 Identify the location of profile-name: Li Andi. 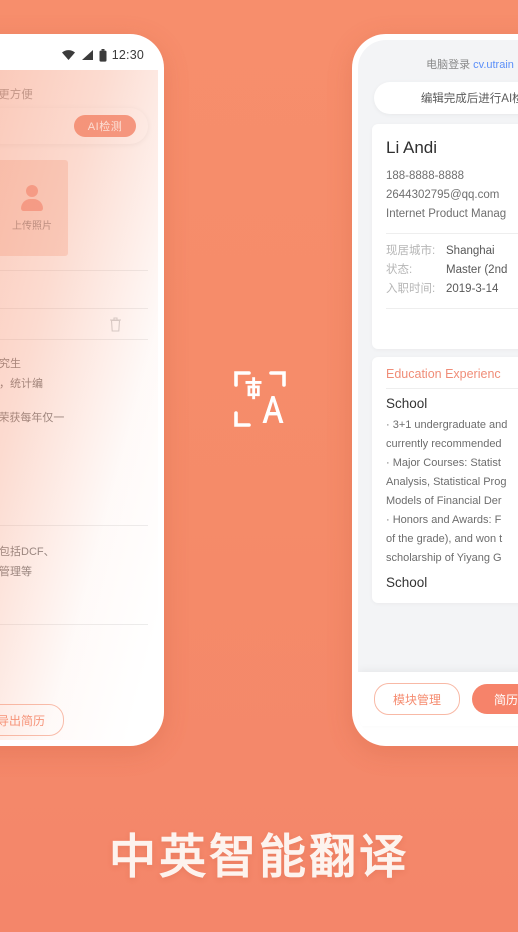
(412, 147).